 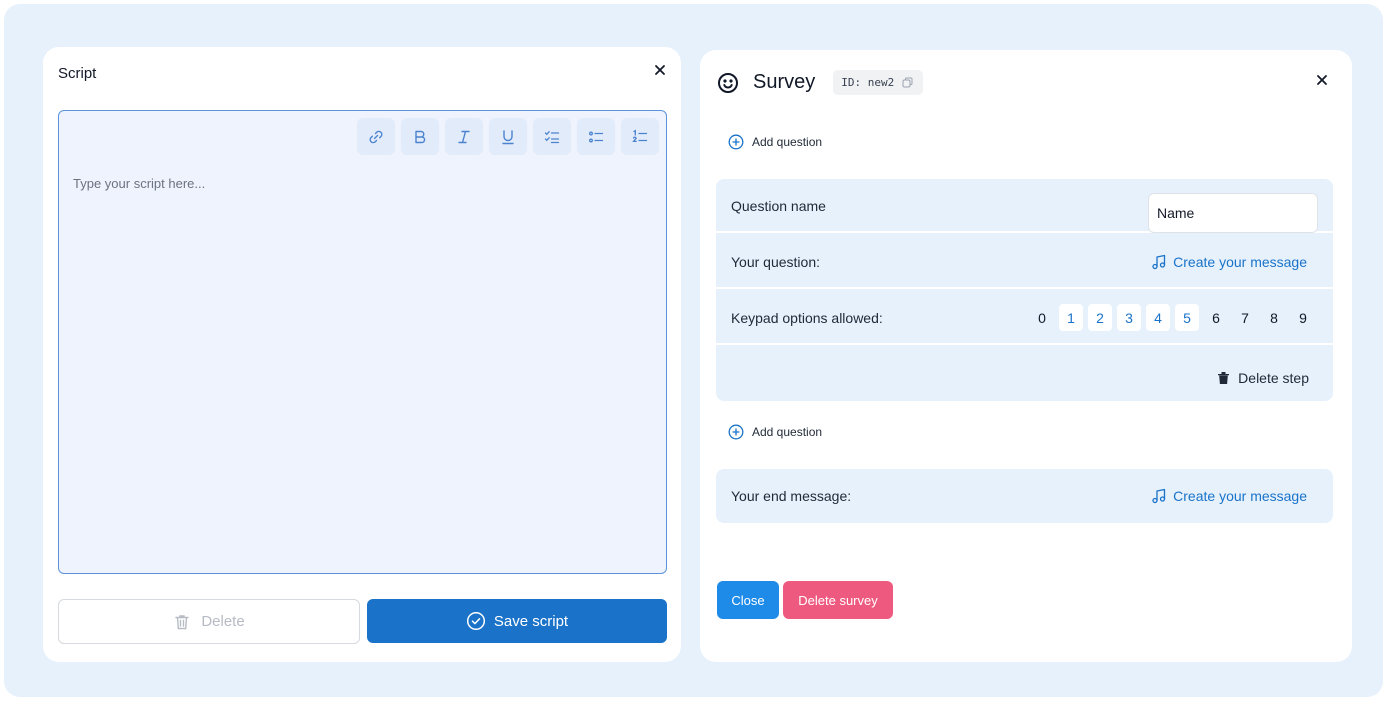 What do you see at coordinates (475, 621) in the screenshot?
I see `check-circle-icon` at bounding box center [475, 621].